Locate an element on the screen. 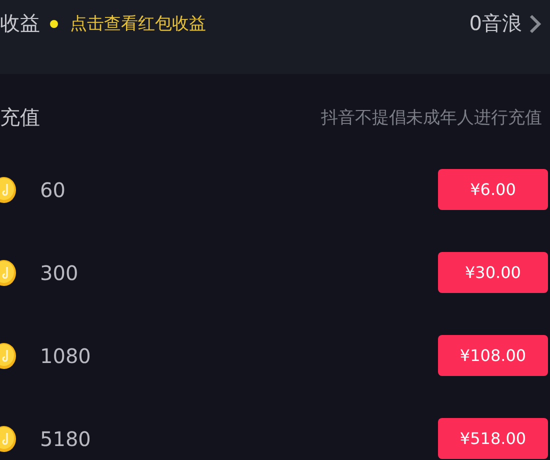  dot-icon is located at coordinates (54, 24).